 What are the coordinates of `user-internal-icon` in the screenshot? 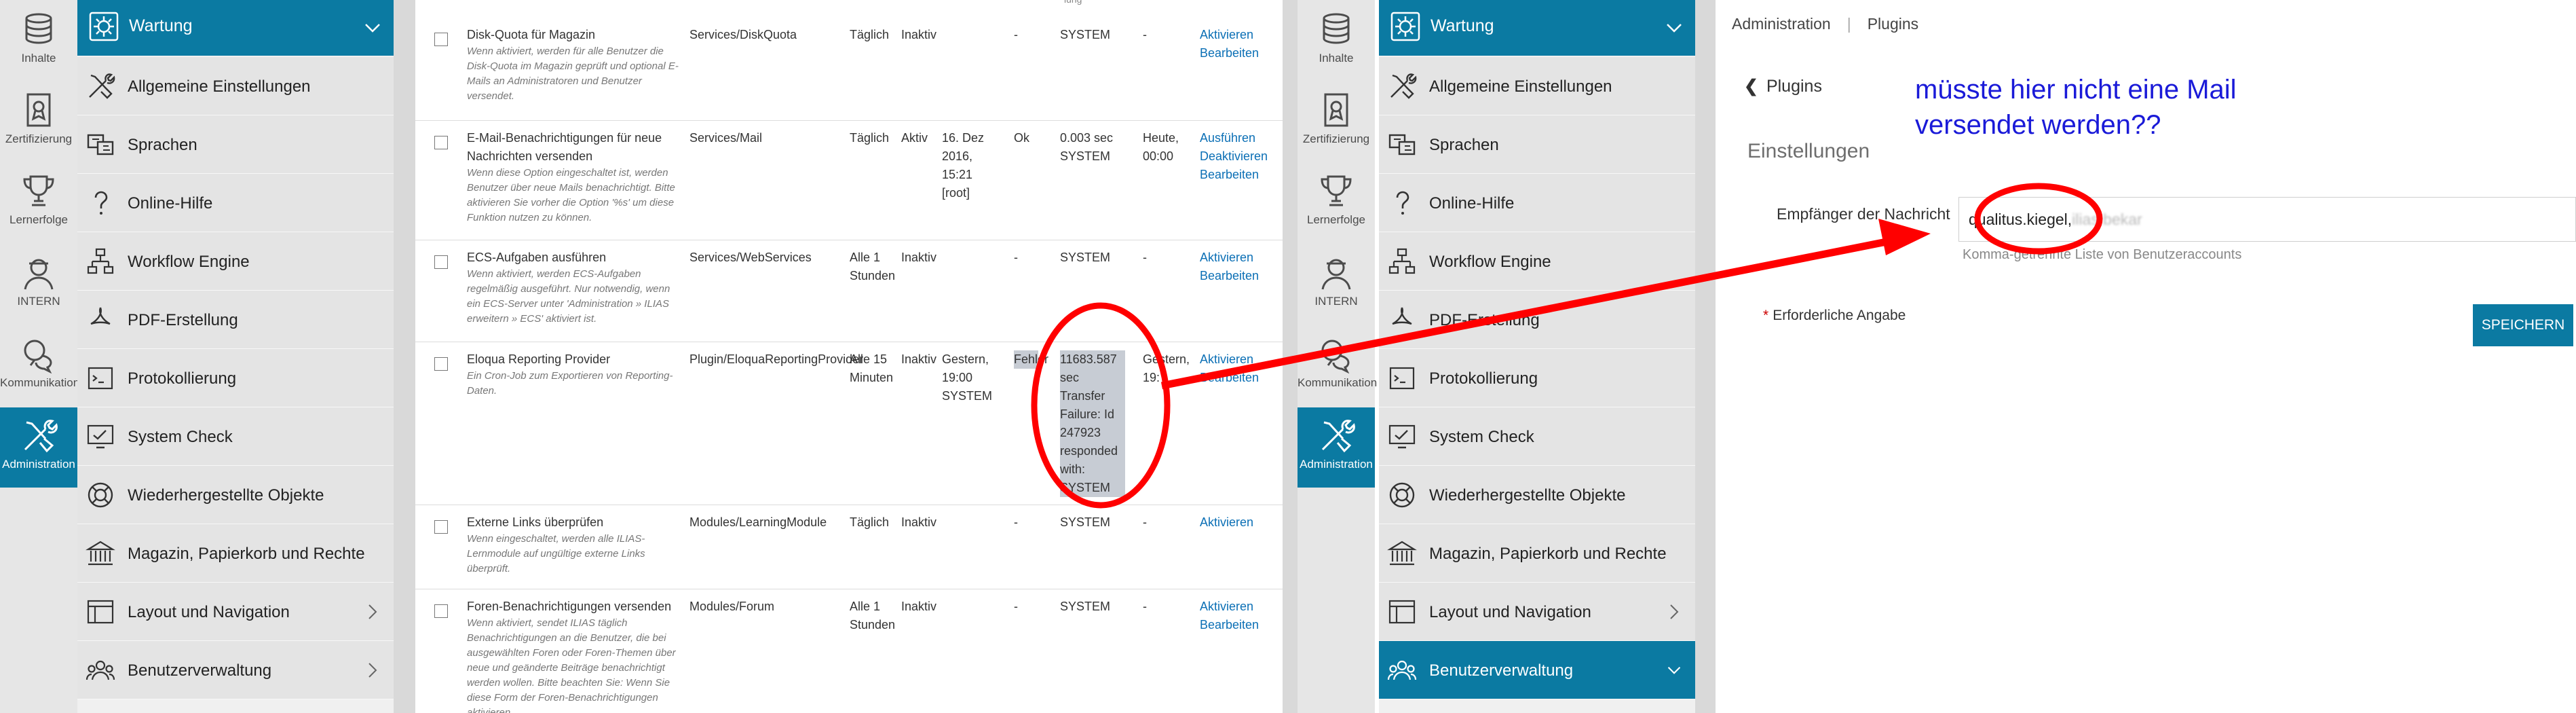 It's located at (1336, 274).